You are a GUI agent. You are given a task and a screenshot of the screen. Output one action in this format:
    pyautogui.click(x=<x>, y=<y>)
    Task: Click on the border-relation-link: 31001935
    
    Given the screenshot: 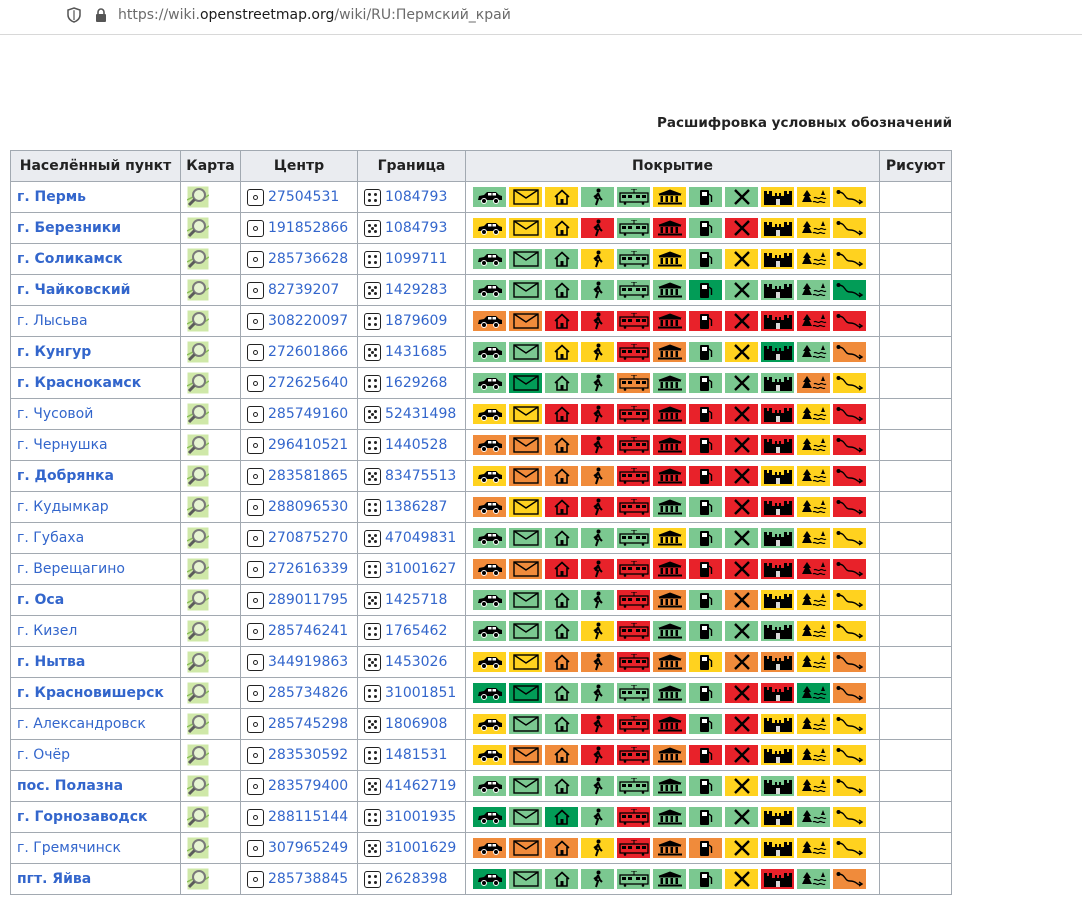 What is the action you would take?
    pyautogui.click(x=420, y=817)
    